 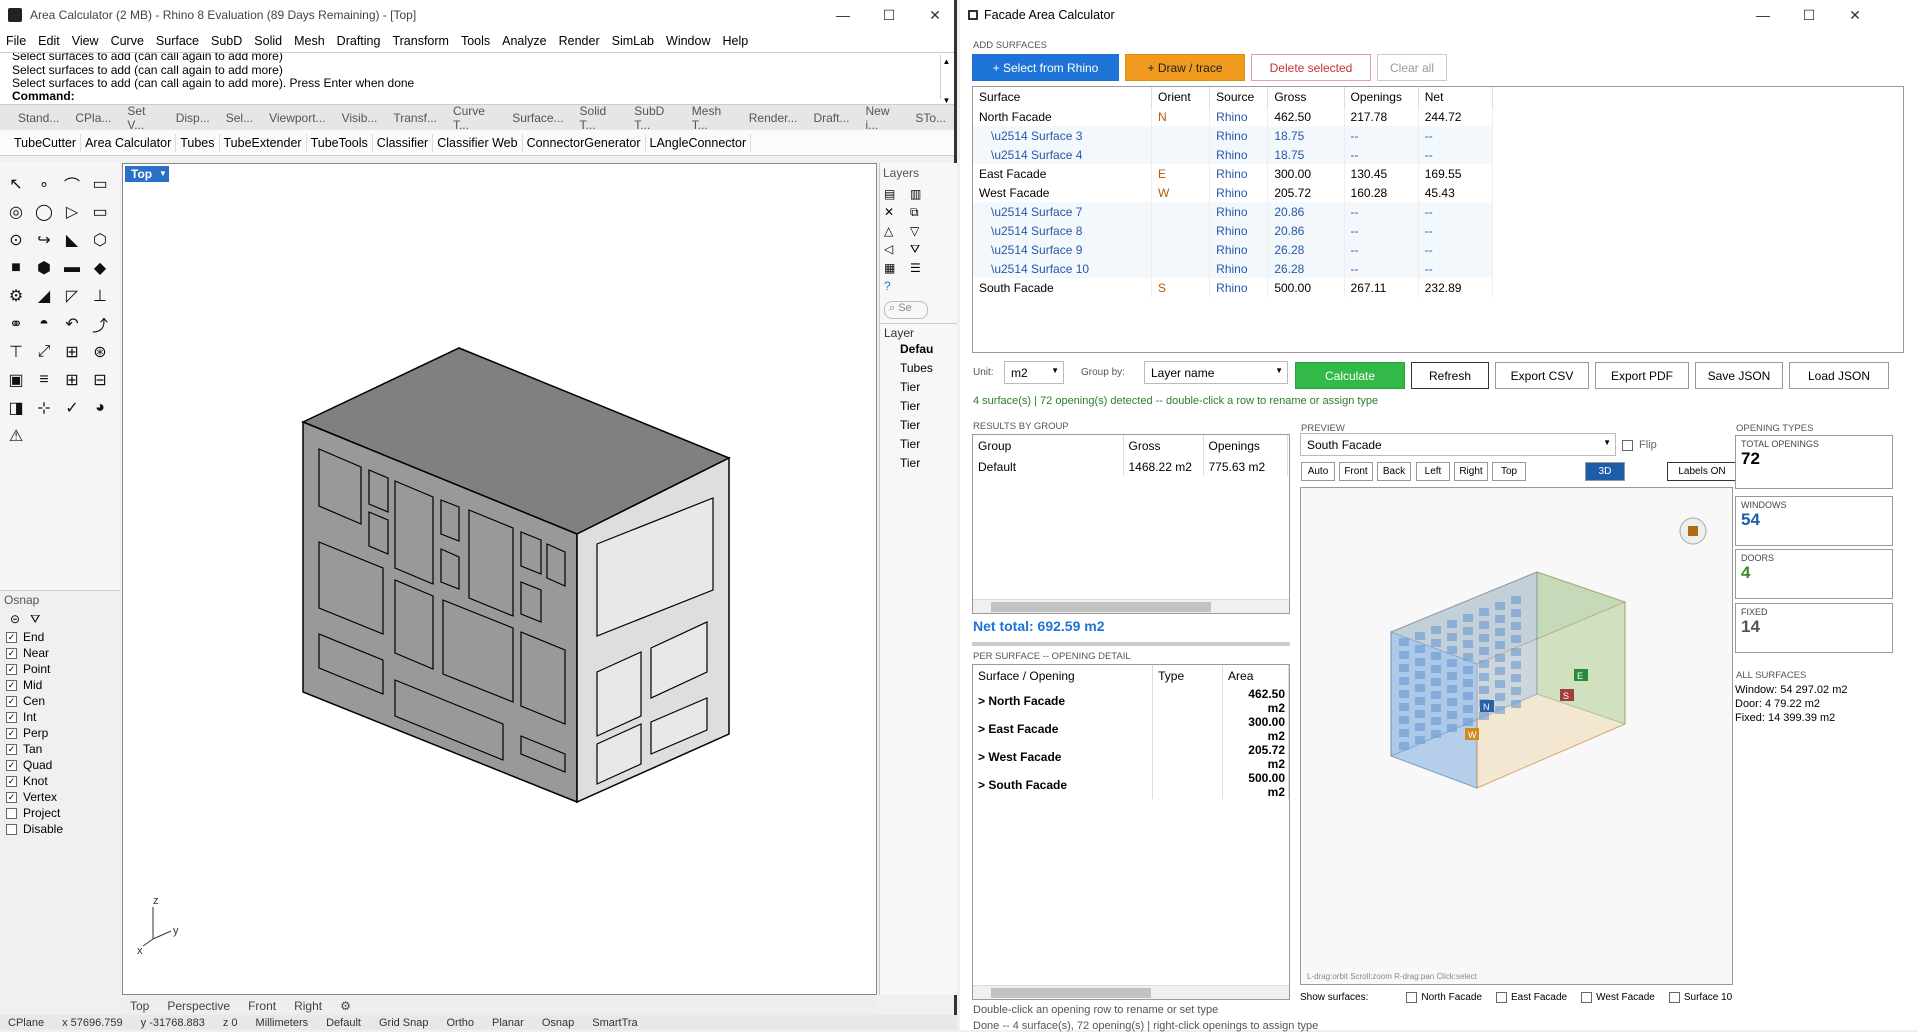 I want to click on move-up-icon: △, so click(x=895, y=231).